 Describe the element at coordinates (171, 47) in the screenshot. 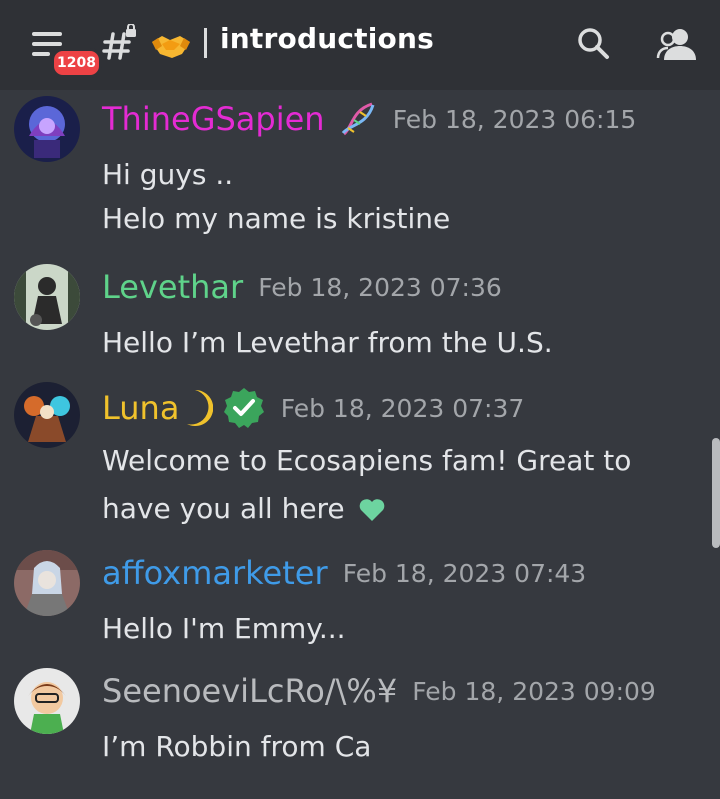

I see `handshake-icon` at that location.